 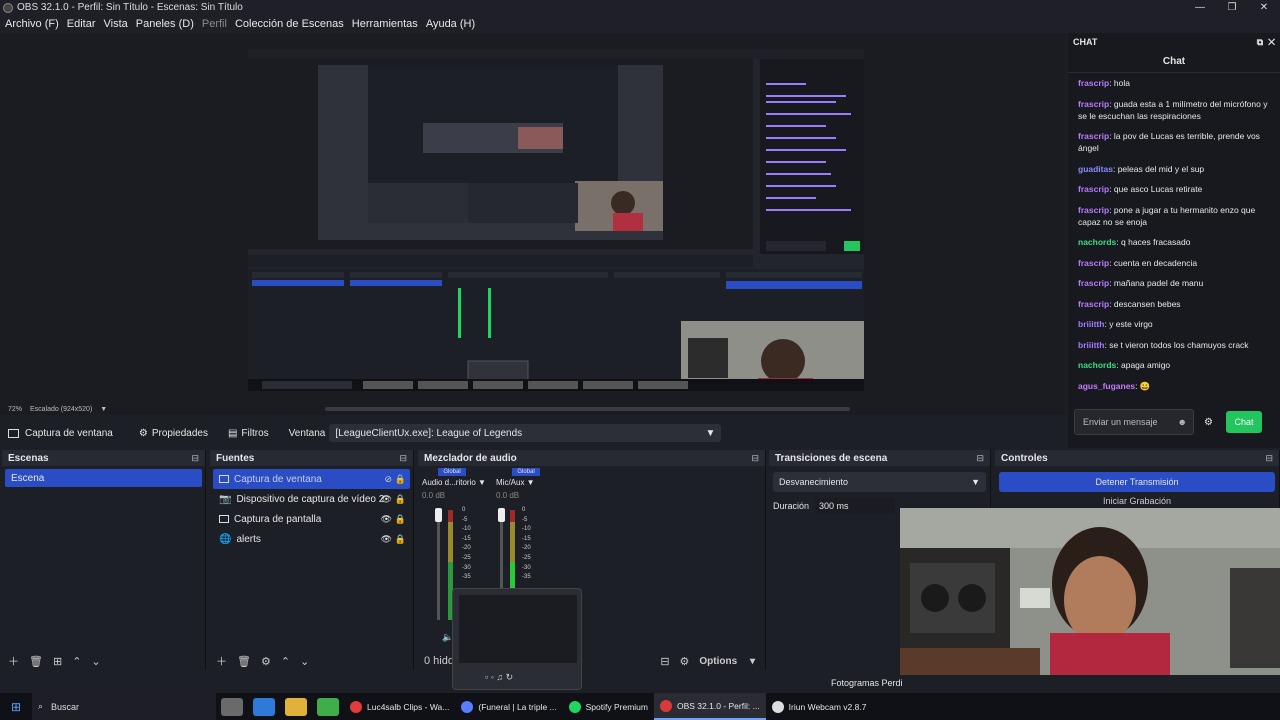 What do you see at coordinates (214, 24) in the screenshot?
I see `menu-item: Perfil` at bounding box center [214, 24].